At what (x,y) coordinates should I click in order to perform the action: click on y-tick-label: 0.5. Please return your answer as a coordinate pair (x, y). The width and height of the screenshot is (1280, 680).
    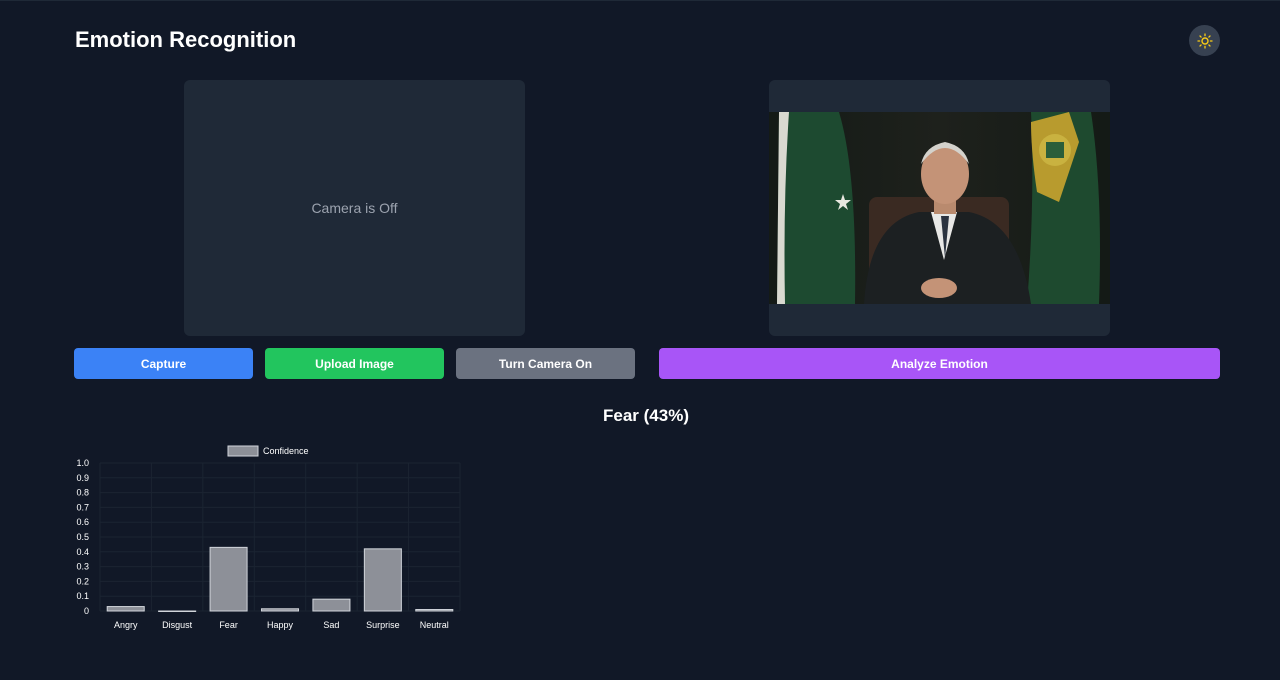
    Looking at the image, I should click on (82, 537).